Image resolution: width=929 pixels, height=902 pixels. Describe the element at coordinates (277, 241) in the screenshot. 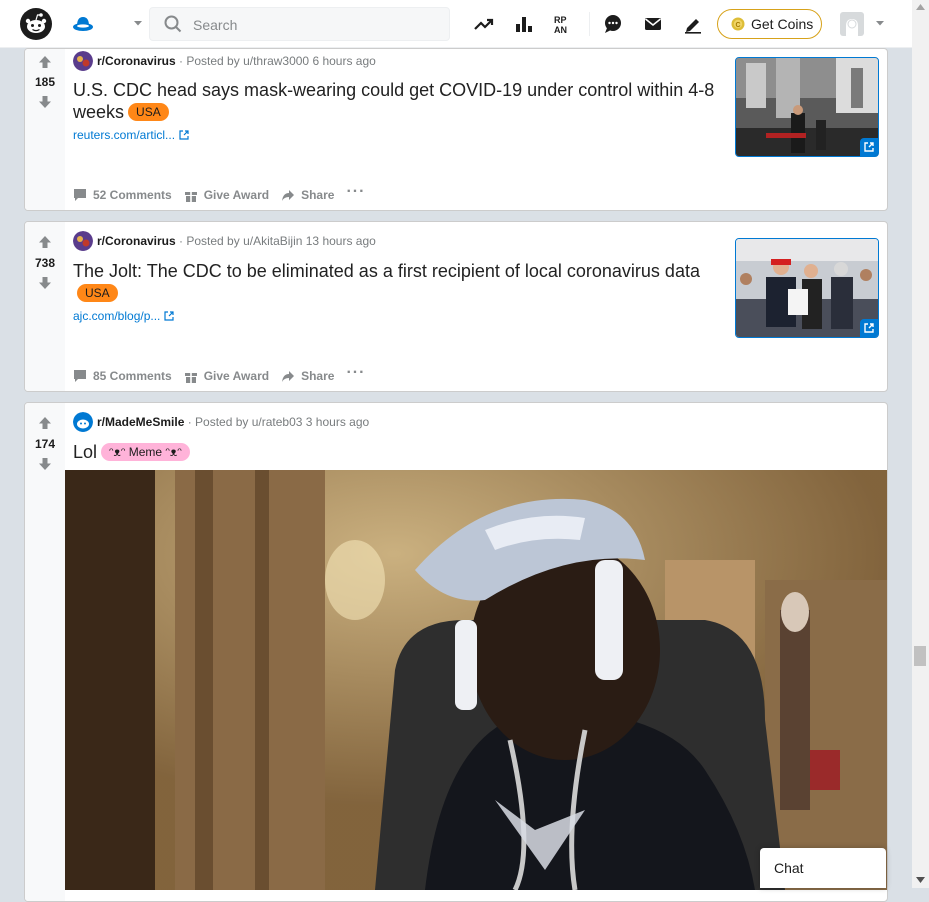

I see `posted-by: · Posted by u/AkitaBijin 13 hours ago` at that location.